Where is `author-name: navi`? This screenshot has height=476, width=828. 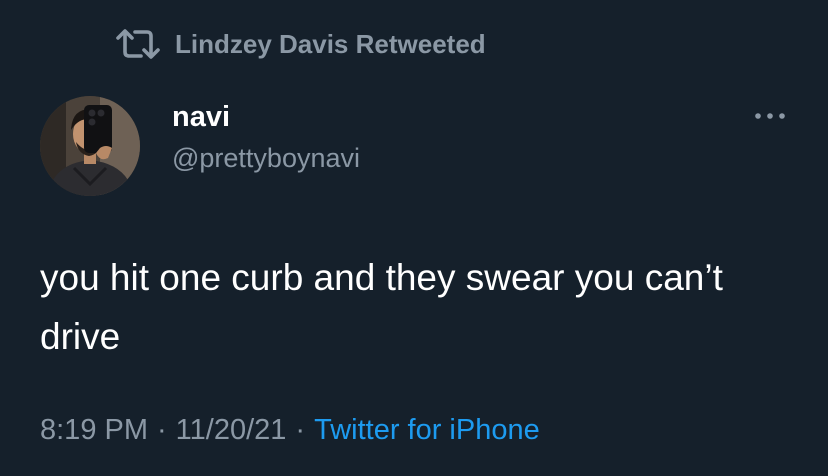
author-name: navi is located at coordinates (201, 117).